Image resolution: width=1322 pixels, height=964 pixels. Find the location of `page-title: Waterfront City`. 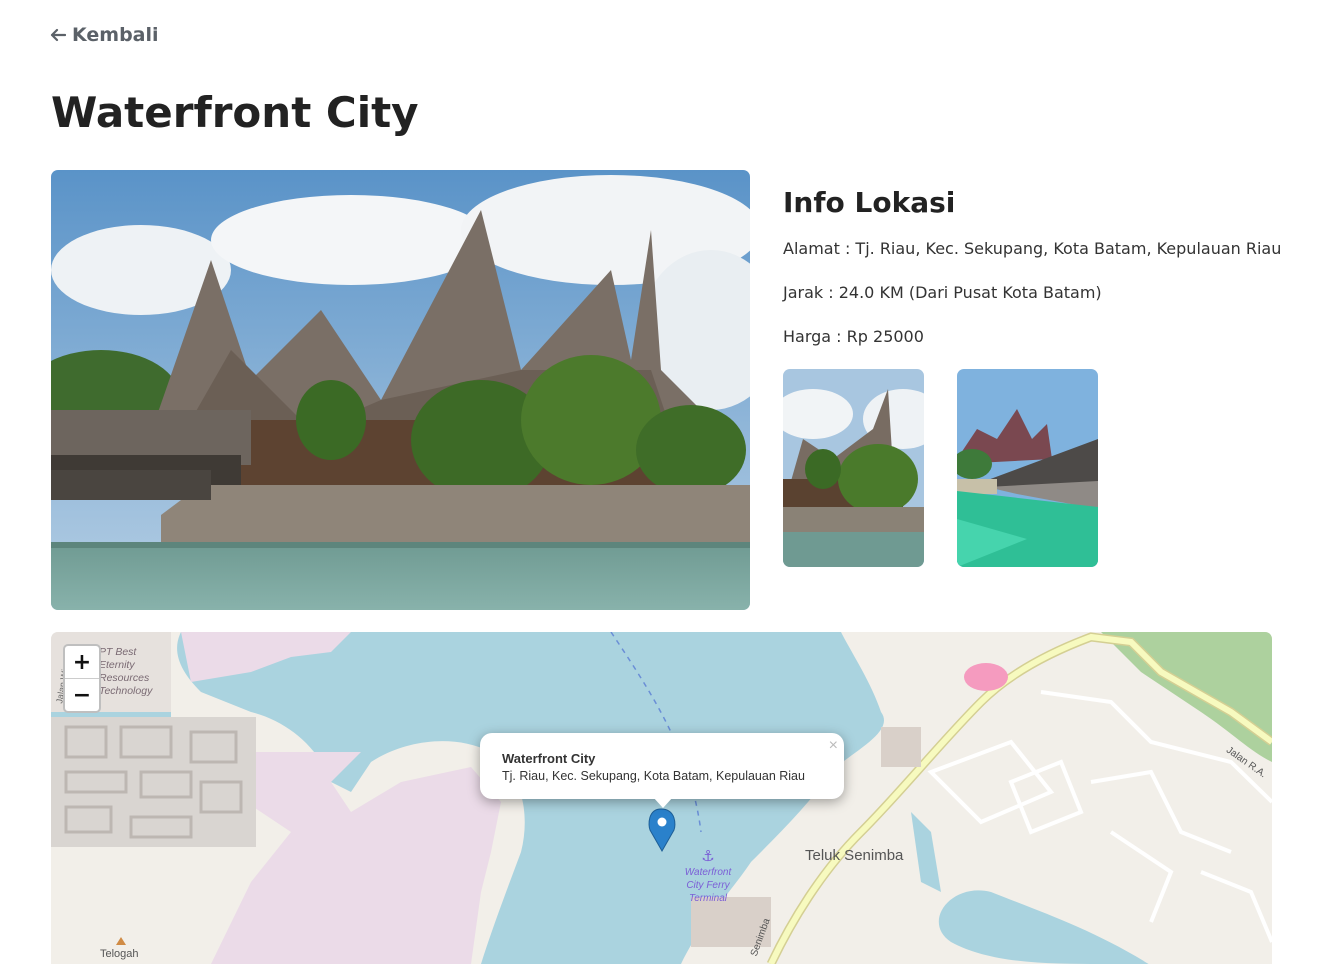

page-title: Waterfront City is located at coordinates (235, 112).